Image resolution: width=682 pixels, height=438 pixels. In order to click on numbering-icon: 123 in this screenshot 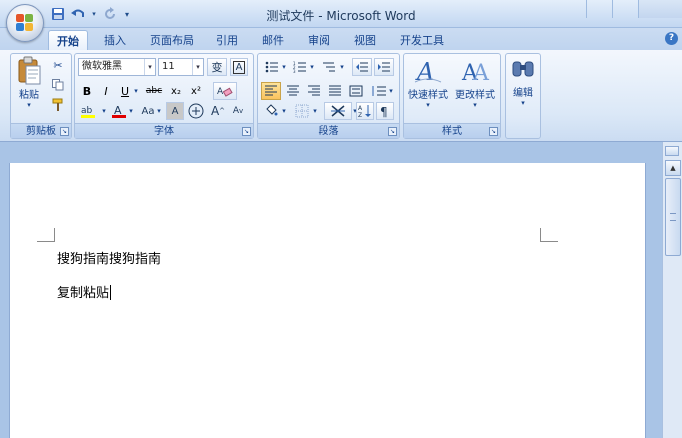, I will do `click(299, 67)`.